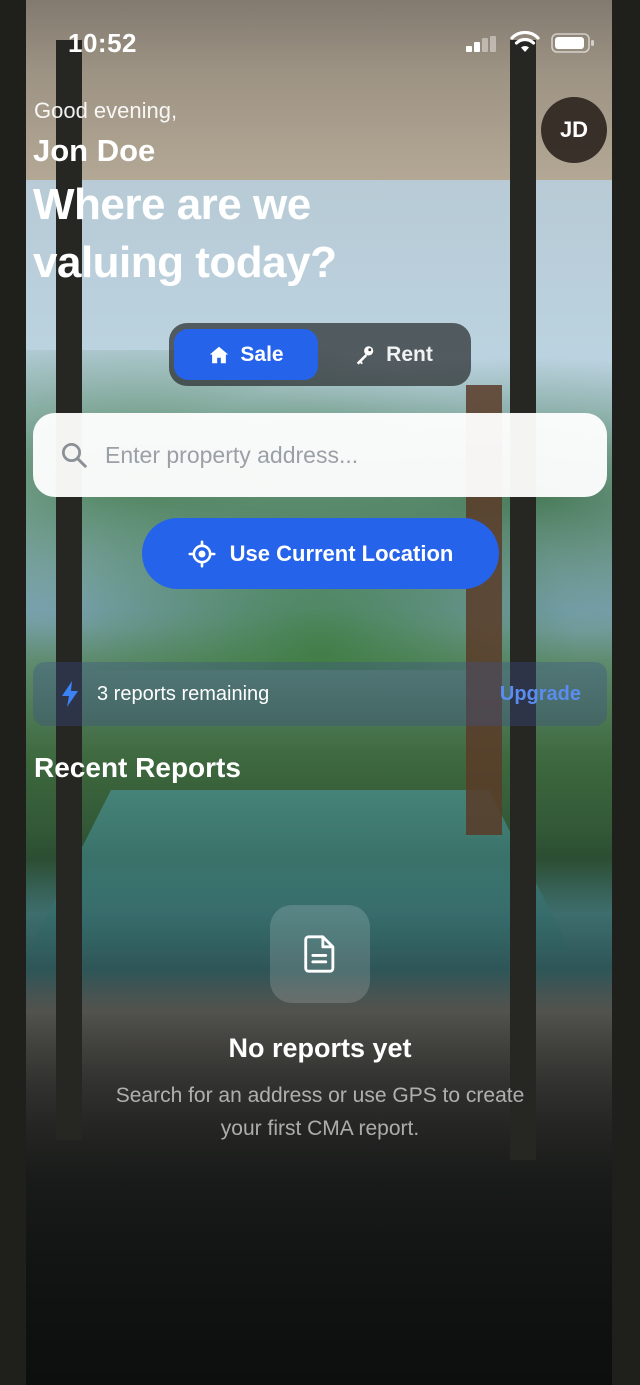  Describe the element at coordinates (481, 44) in the screenshot. I see `signal-icon` at that location.